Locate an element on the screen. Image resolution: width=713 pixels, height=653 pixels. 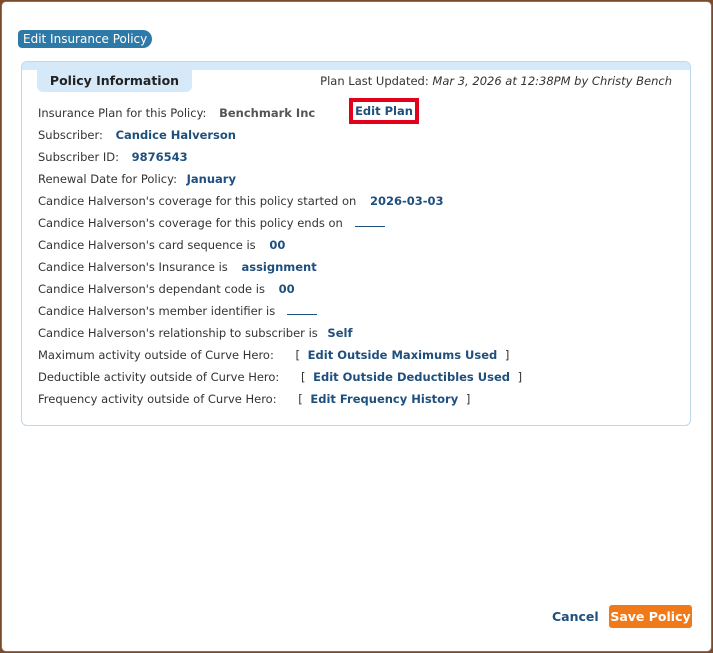
insurance-type-value: assignment is located at coordinates (278, 267).